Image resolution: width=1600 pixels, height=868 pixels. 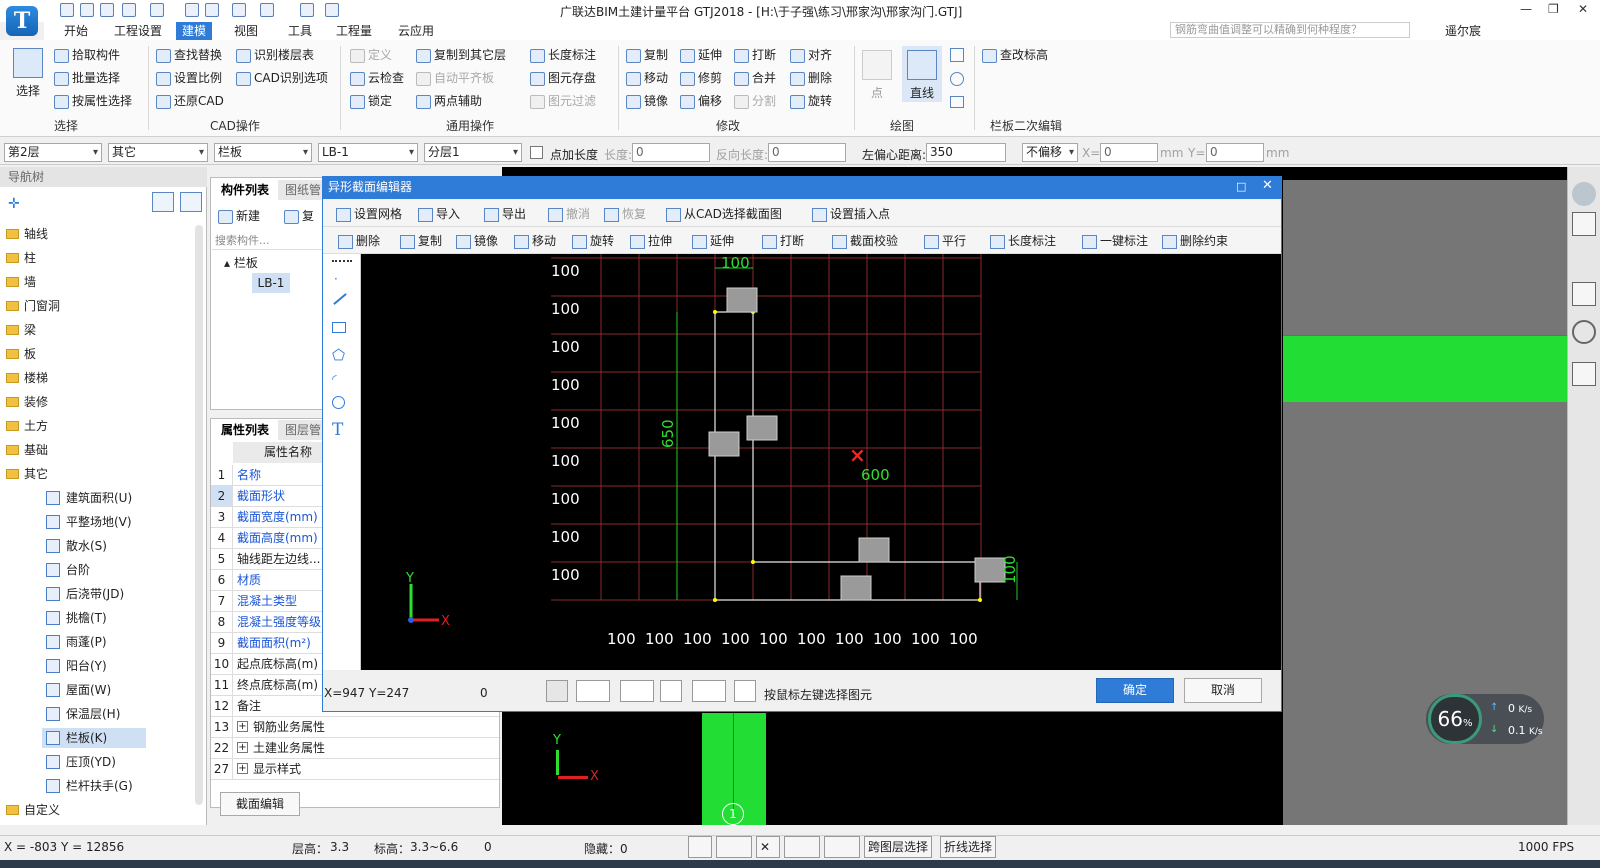 I want to click on nav-item-decoration: 装修, so click(x=24, y=402).